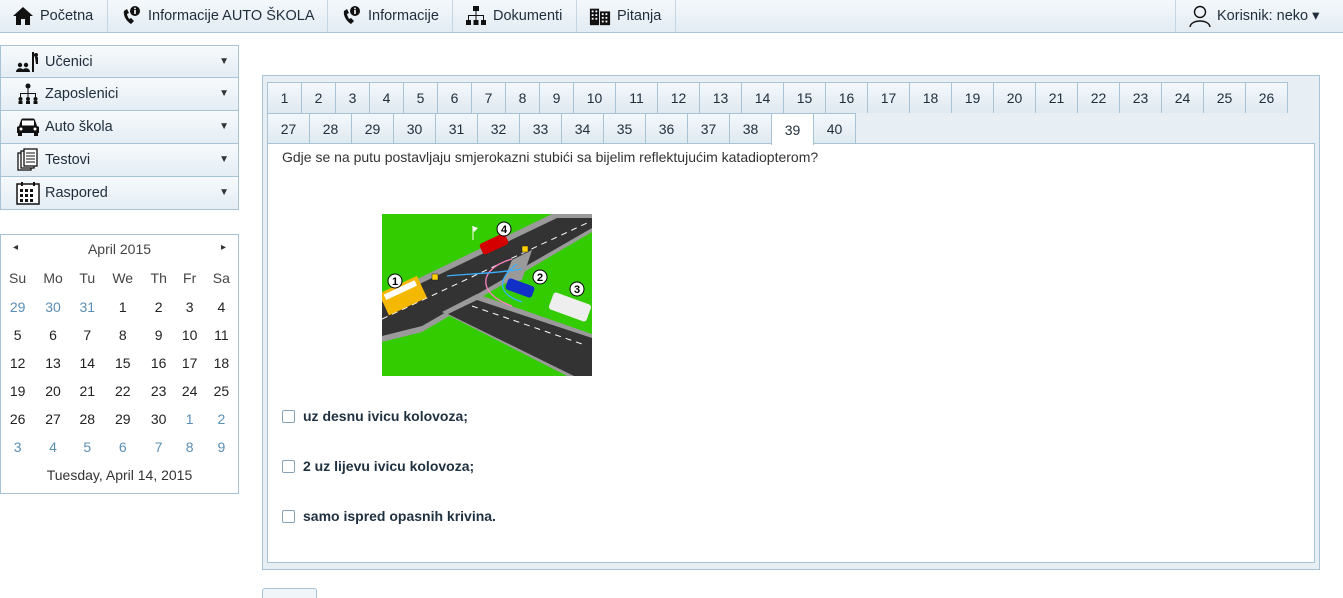  What do you see at coordinates (1014, 97) in the screenshot?
I see `question-tab: 20` at bounding box center [1014, 97].